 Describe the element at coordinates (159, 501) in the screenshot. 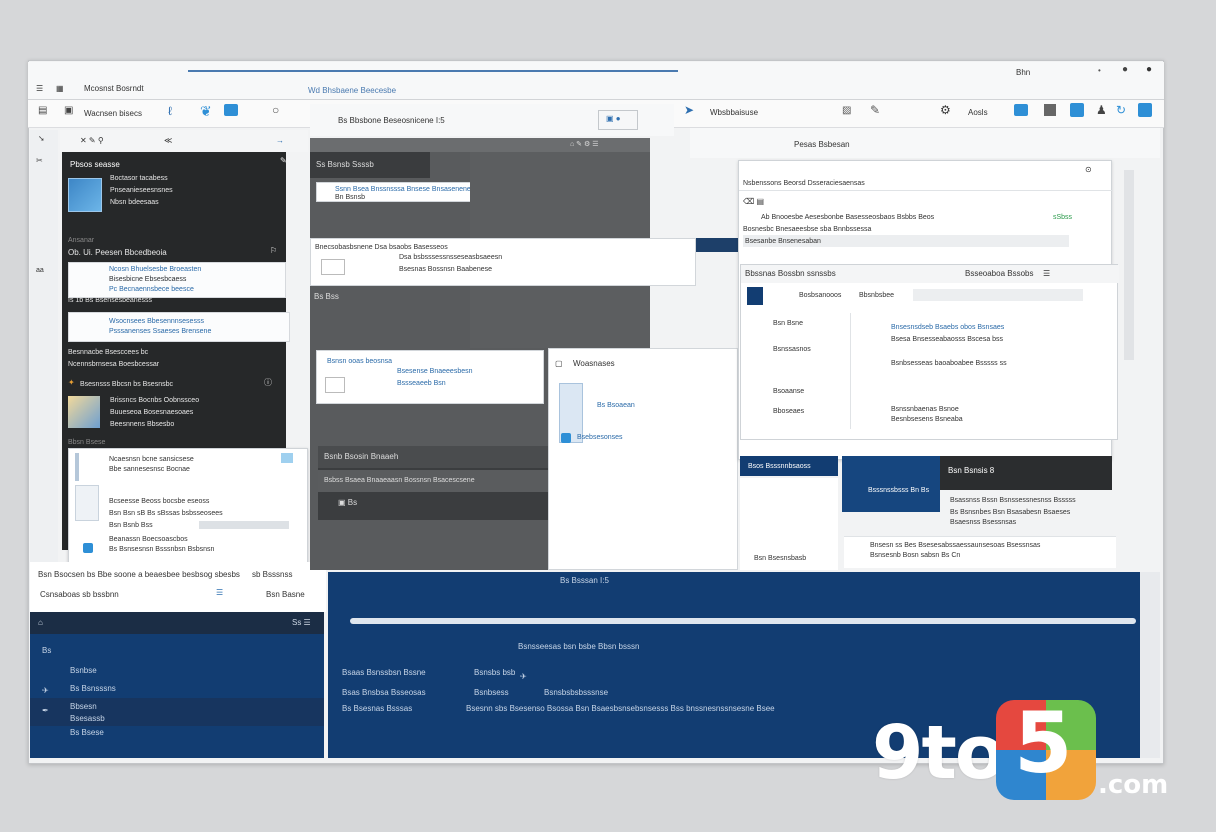

I see `popup-line3: Bcseesse Beoss bocsbe eseoss` at that location.